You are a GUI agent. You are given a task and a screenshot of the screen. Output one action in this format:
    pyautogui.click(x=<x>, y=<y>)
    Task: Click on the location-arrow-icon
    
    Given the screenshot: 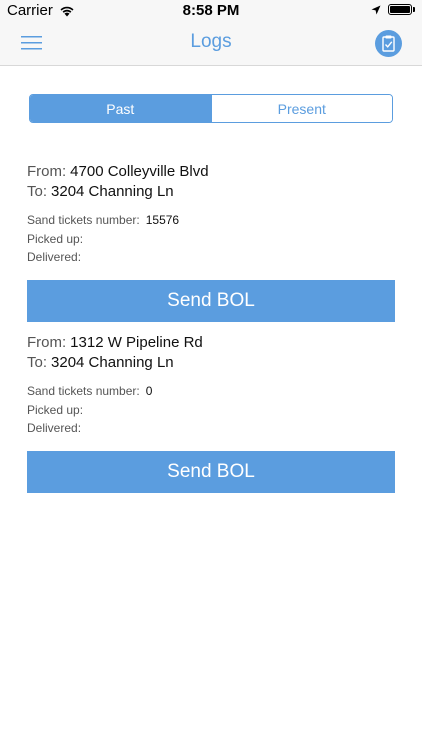 What is the action you would take?
    pyautogui.click(x=376, y=9)
    